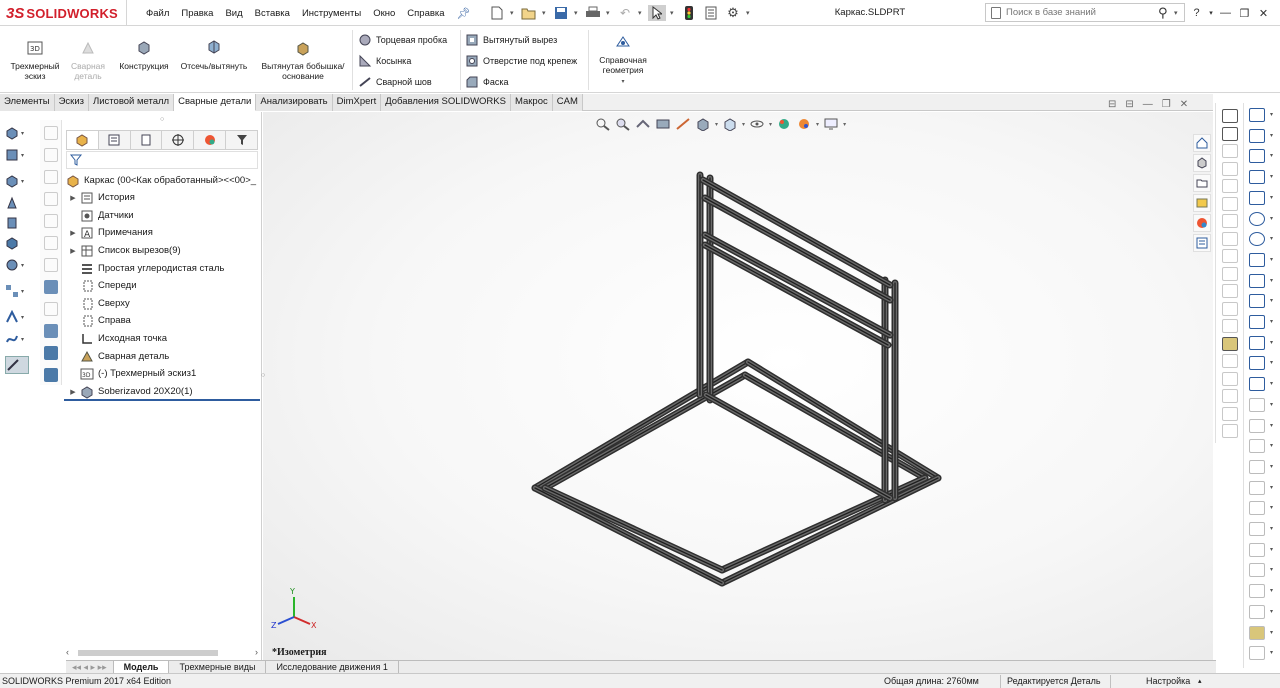 The image size is (1280, 688). What do you see at coordinates (1257, 529) in the screenshot?
I see `scale-icon` at bounding box center [1257, 529].